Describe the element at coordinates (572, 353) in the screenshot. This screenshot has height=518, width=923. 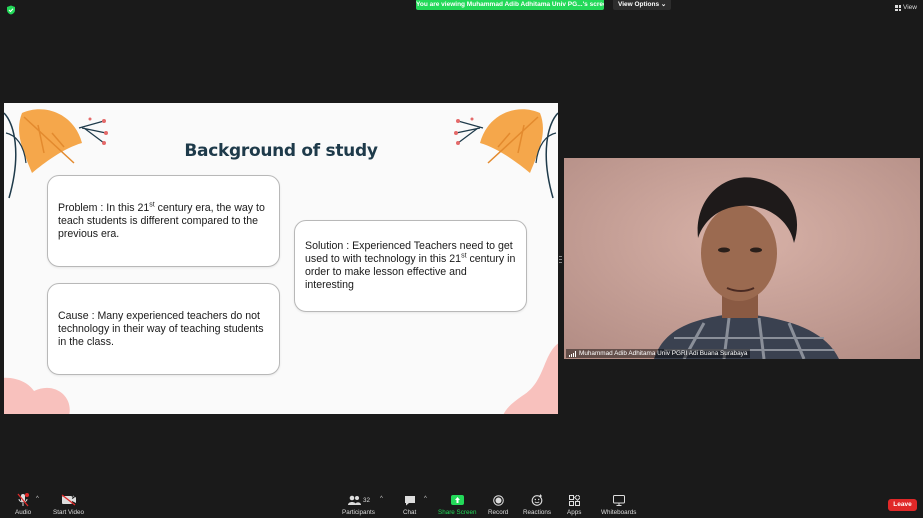
I see `signal-strength-icon` at that location.